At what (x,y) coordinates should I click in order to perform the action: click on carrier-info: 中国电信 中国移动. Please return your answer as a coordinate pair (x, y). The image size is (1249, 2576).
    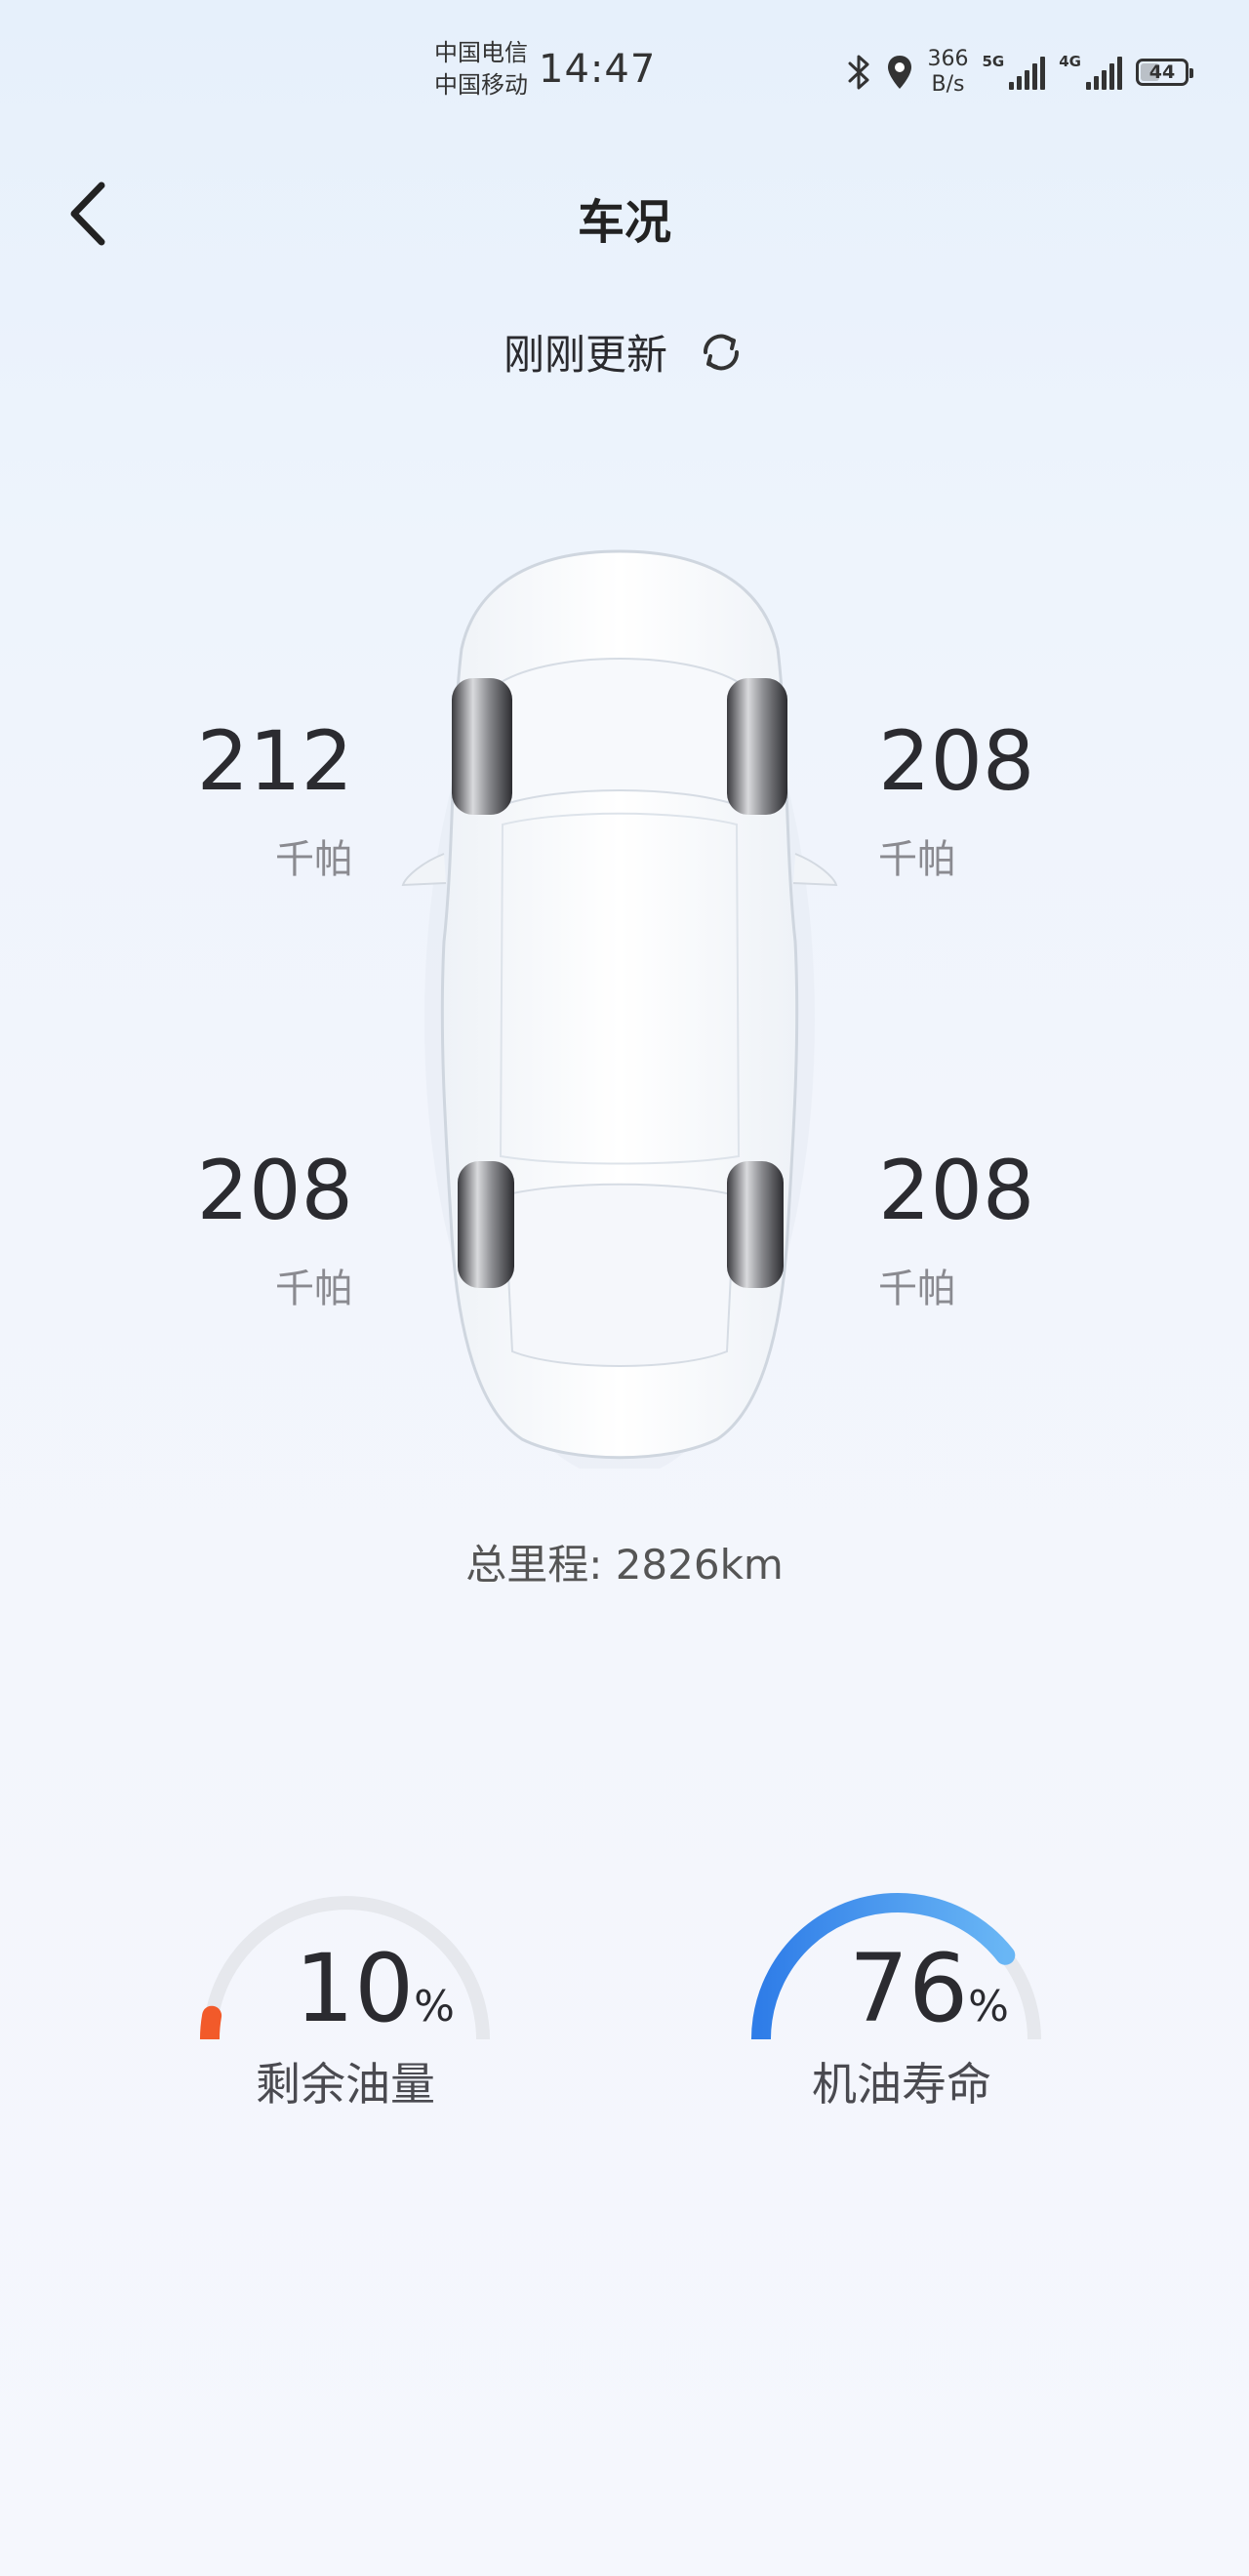
    Looking at the image, I should click on (481, 69).